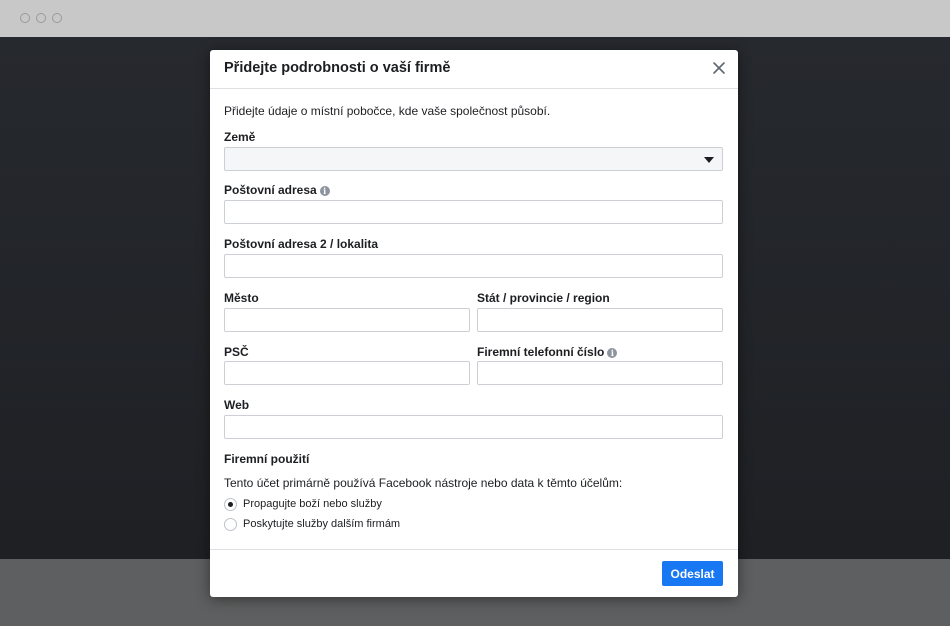 The width and height of the screenshot is (950, 626). I want to click on dialog-footer: Odeslat, so click(474, 573).